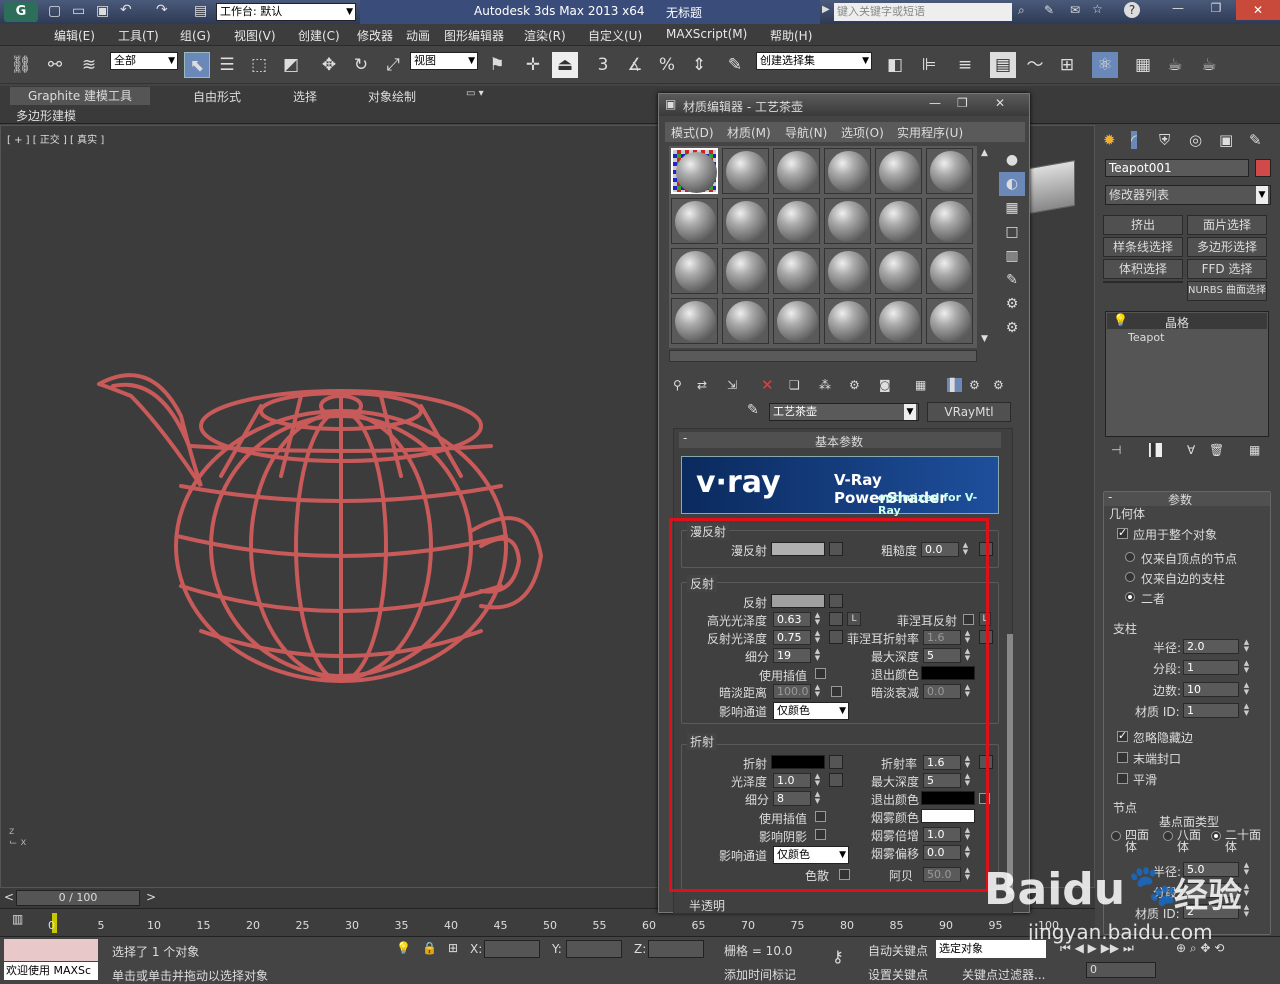 The height and width of the screenshot is (984, 1280). What do you see at coordinates (706, 34) in the screenshot?
I see `menu-maxscript: MAXScript(M)` at bounding box center [706, 34].